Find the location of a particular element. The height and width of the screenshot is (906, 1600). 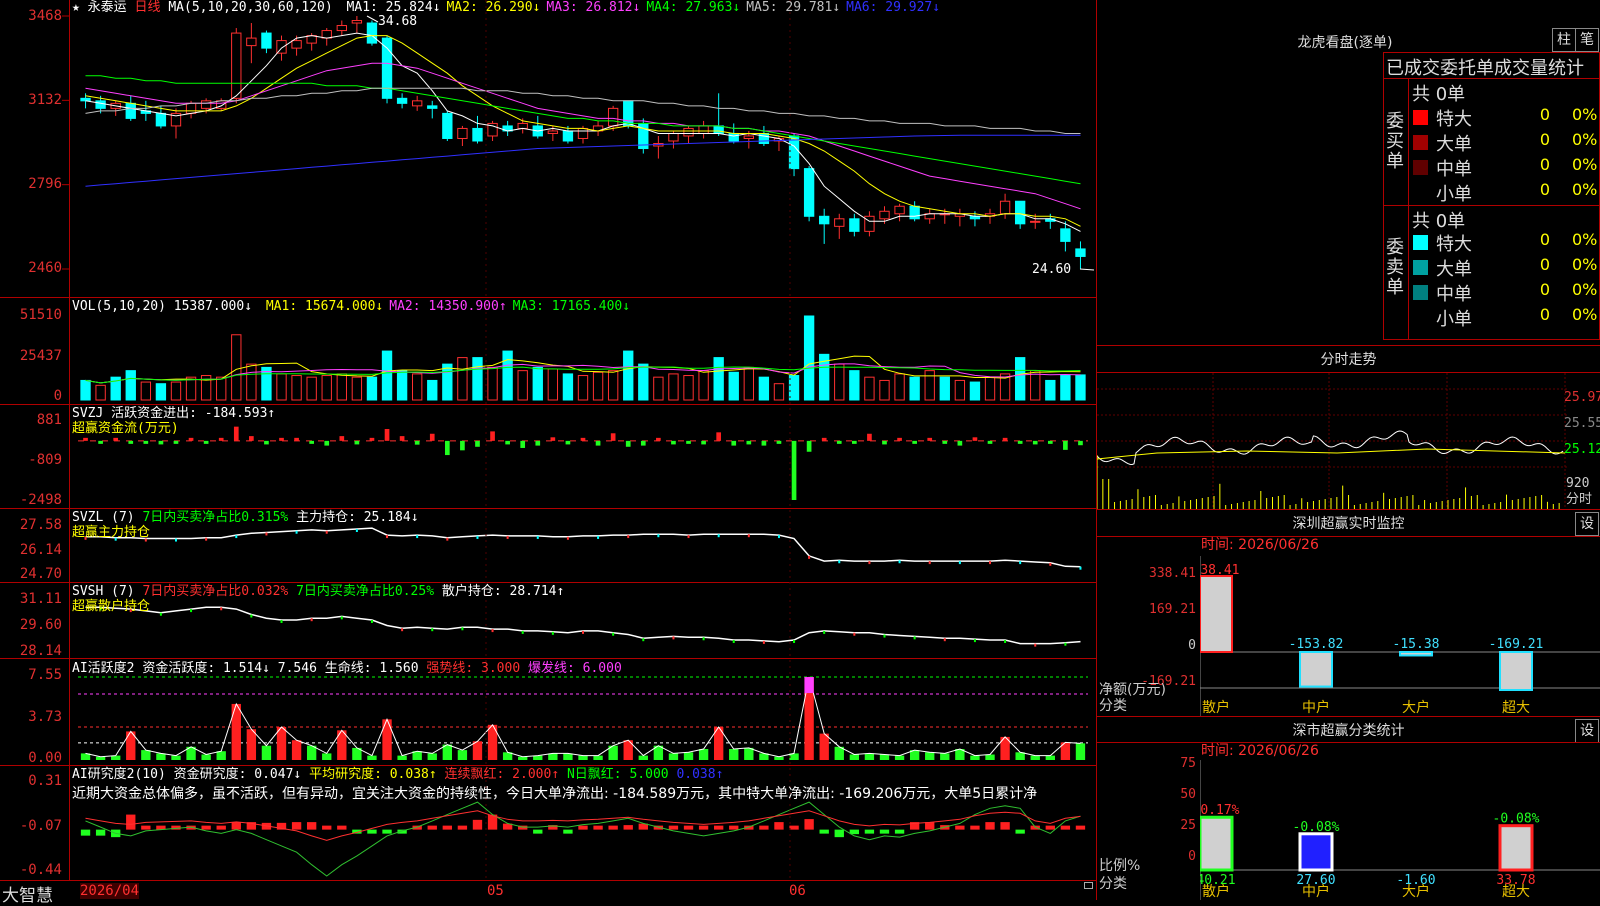

order-size-swatch is located at coordinates (1420, 142).